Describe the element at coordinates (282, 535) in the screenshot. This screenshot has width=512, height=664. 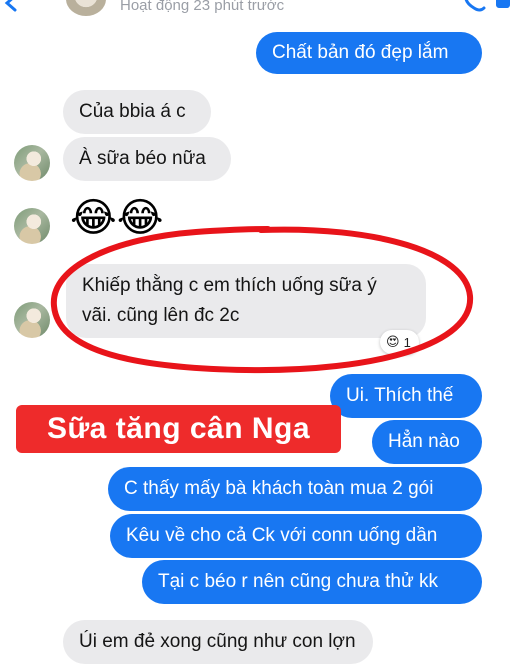
I see `message-text: Kêu về cho cả Ck với conn uống dần` at that location.